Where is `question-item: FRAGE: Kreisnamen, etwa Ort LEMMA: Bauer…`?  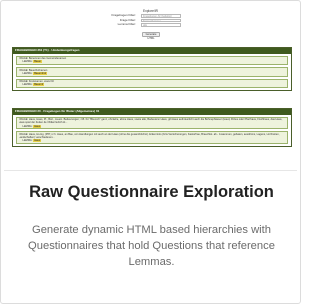
question-item: FRAGE: Kreisnamen, etwa Ort LEMMA: Bauer… is located at coordinates (152, 83).